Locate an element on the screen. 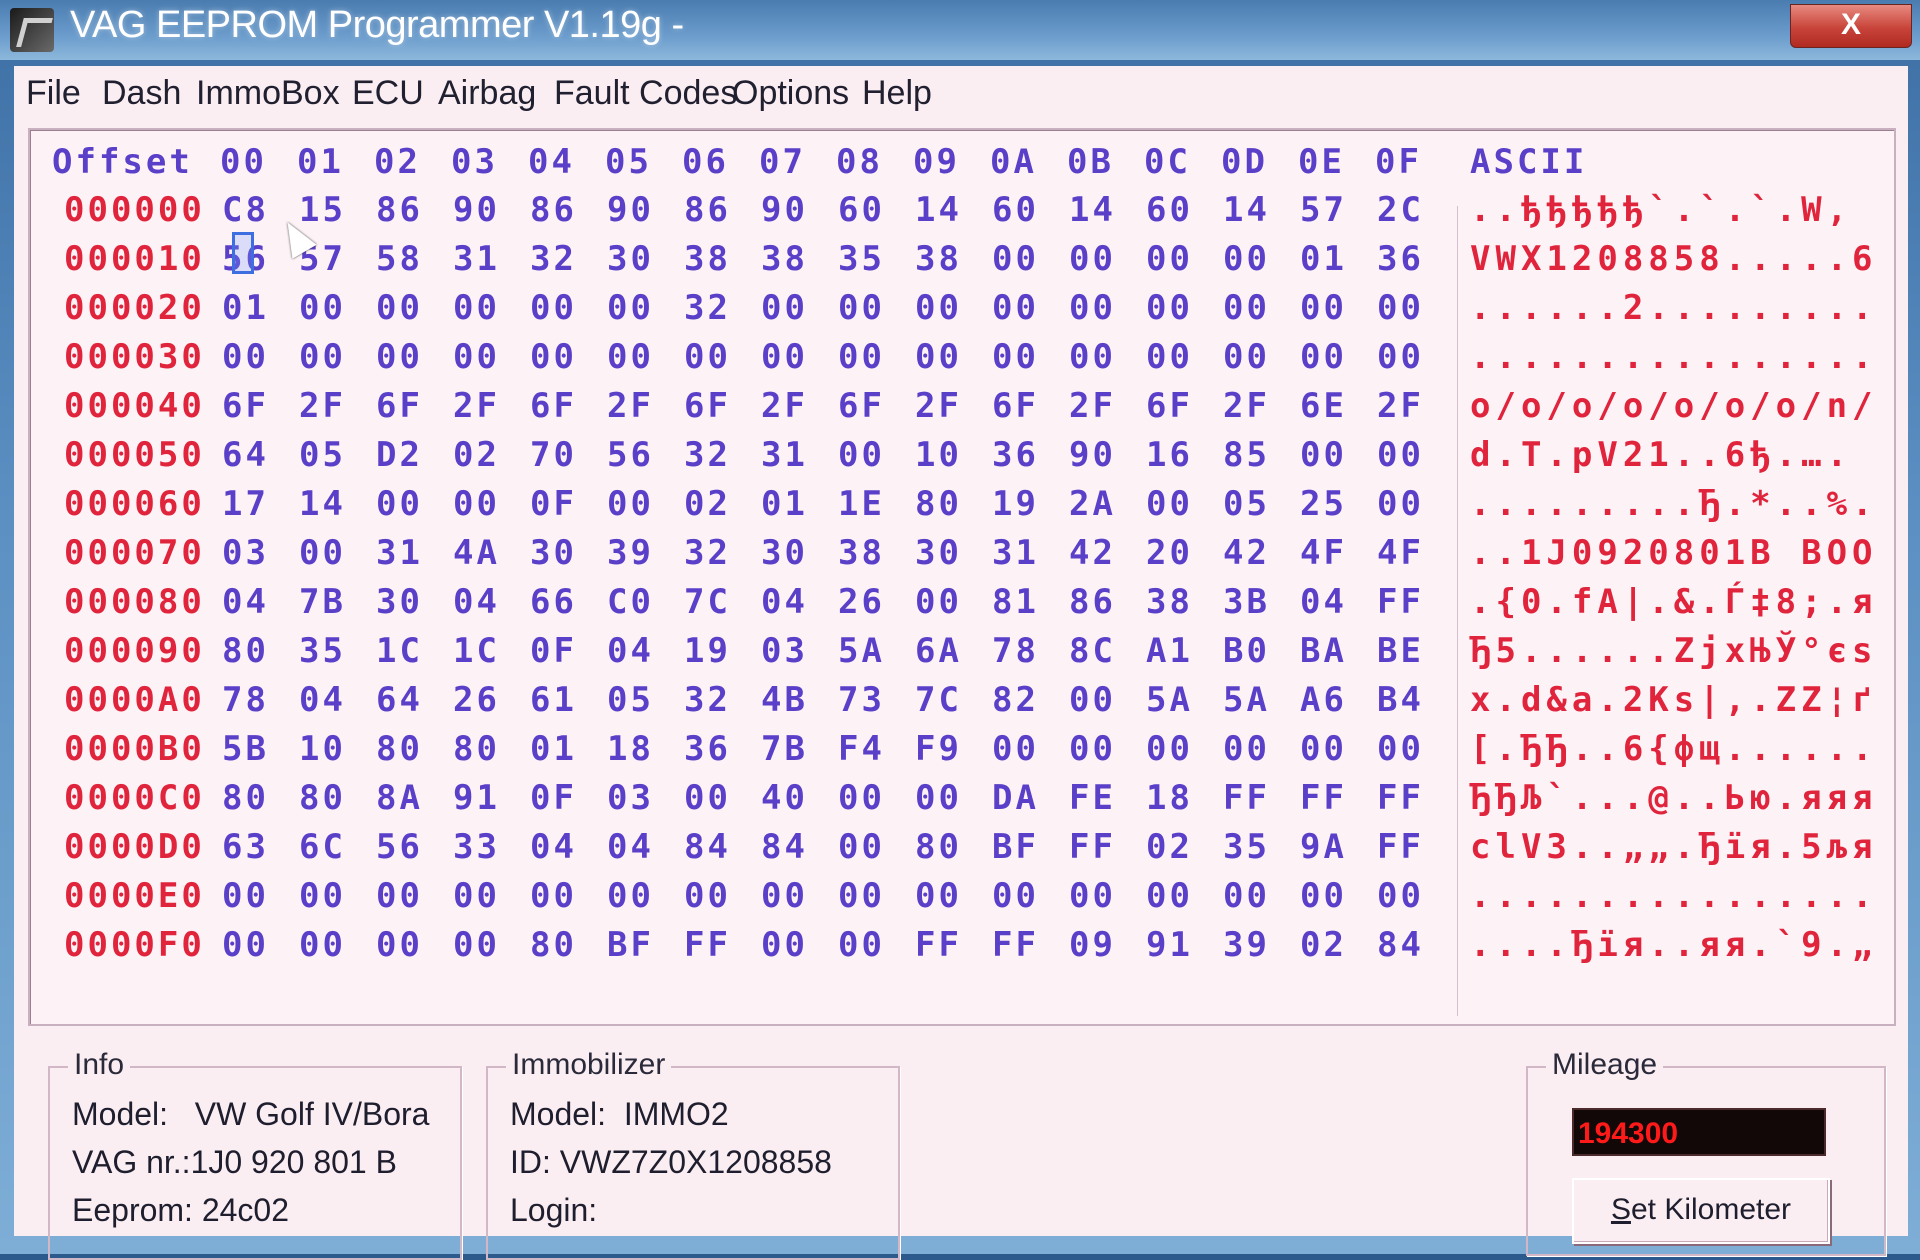 This screenshot has height=1260, width=1920. hex-byte: 7B is located at coordinates (784, 749).